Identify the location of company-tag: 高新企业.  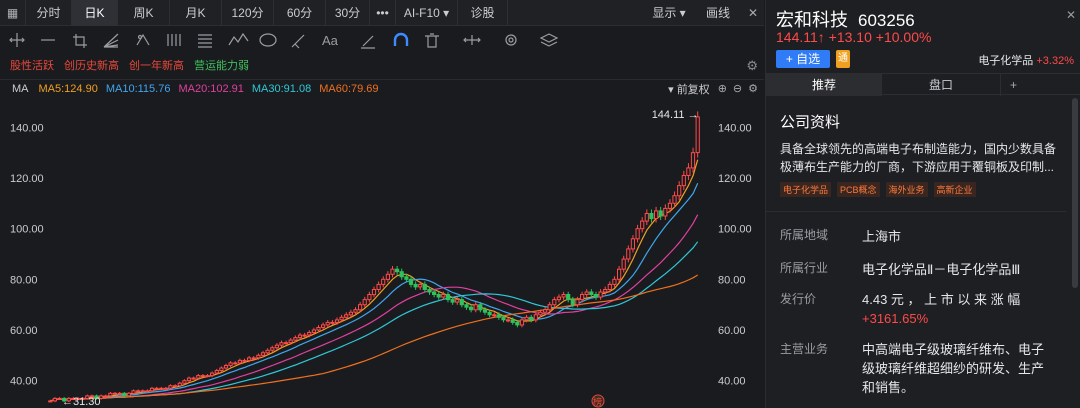
(954, 189).